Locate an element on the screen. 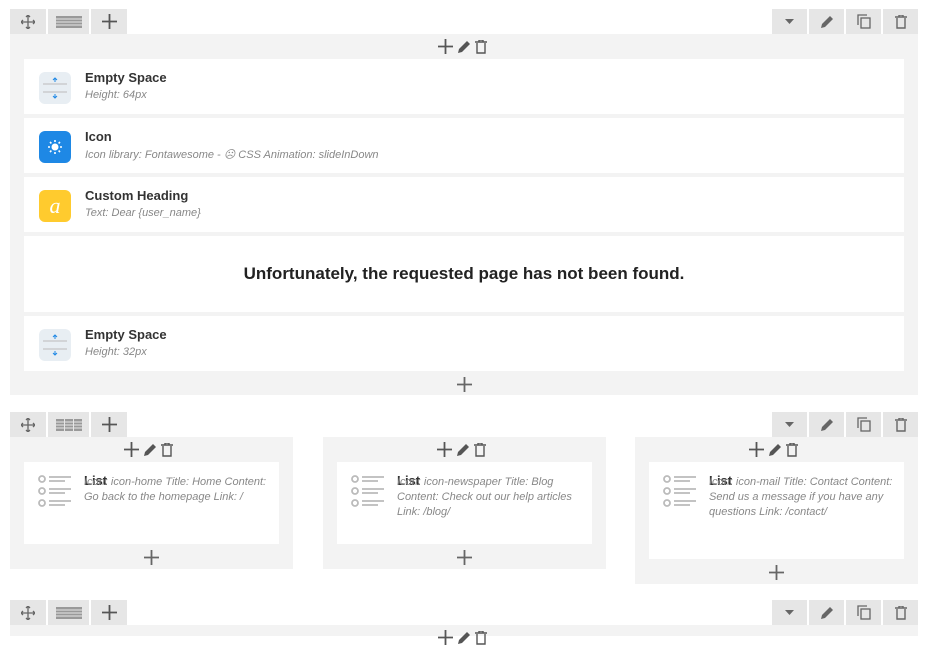 Image resolution: width=931 pixels, height=645 pixels. row3-layout-button is located at coordinates (68, 612).